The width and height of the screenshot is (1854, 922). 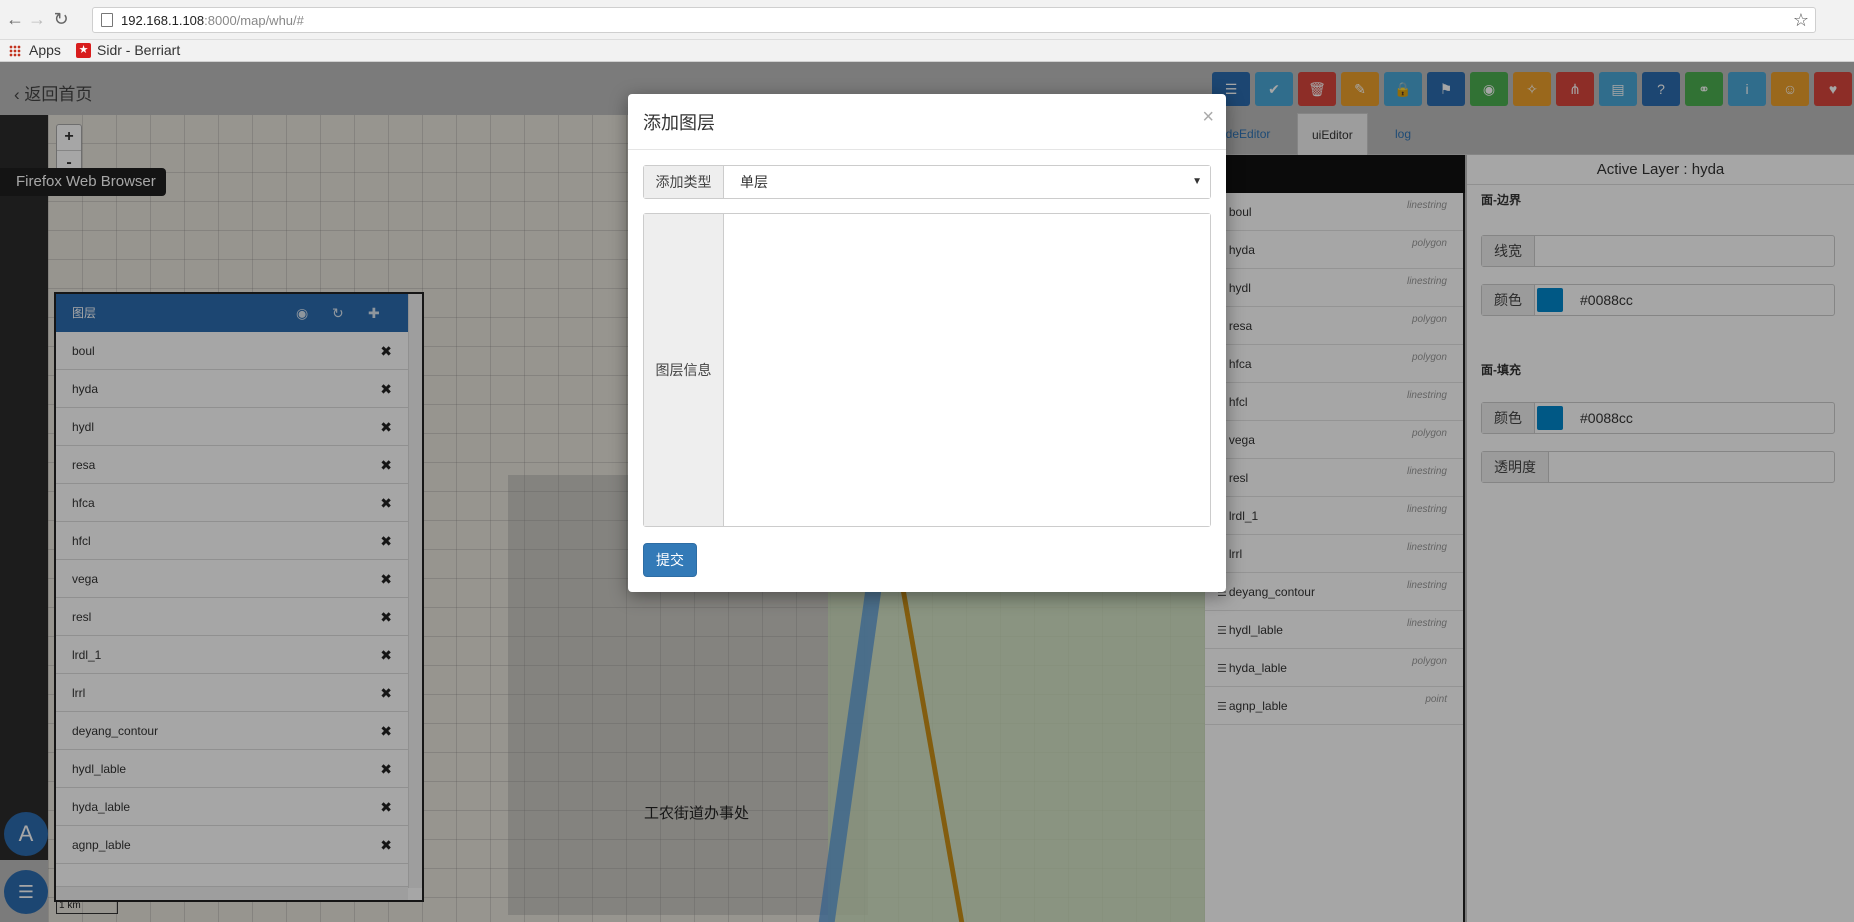 What do you see at coordinates (15, 19) in the screenshot?
I see `back-arrow-icon: ←` at bounding box center [15, 19].